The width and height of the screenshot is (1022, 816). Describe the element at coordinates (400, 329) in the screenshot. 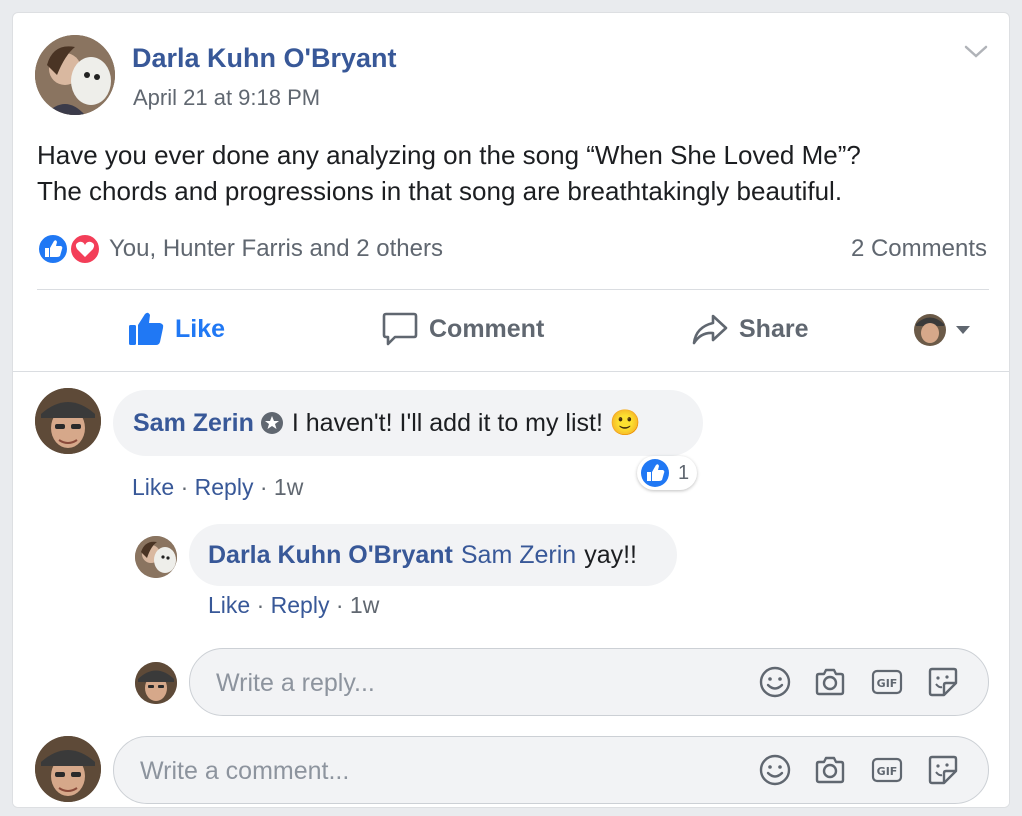

I see `comment-icon` at that location.